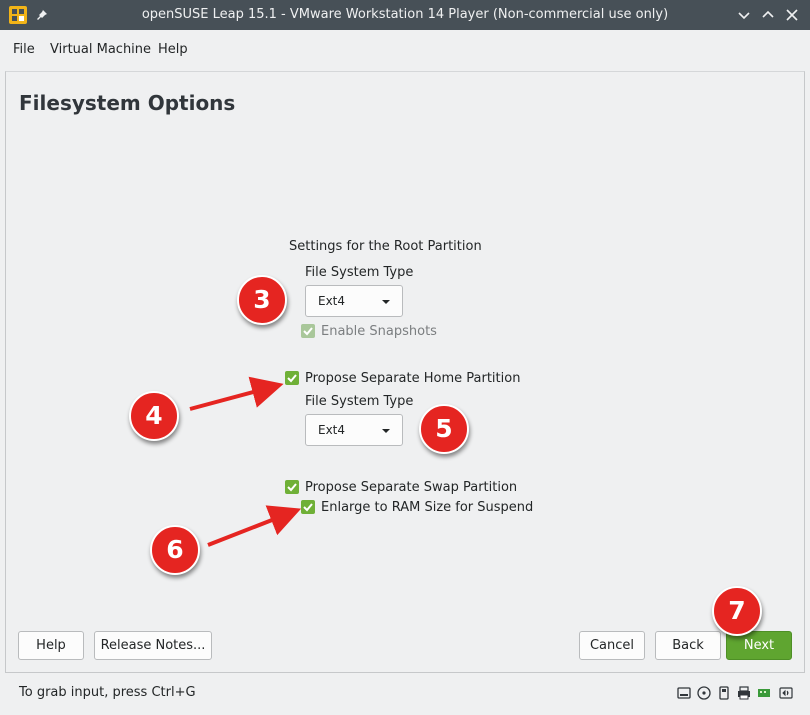 The image size is (810, 715). I want to click on back-button: Back, so click(688, 645).